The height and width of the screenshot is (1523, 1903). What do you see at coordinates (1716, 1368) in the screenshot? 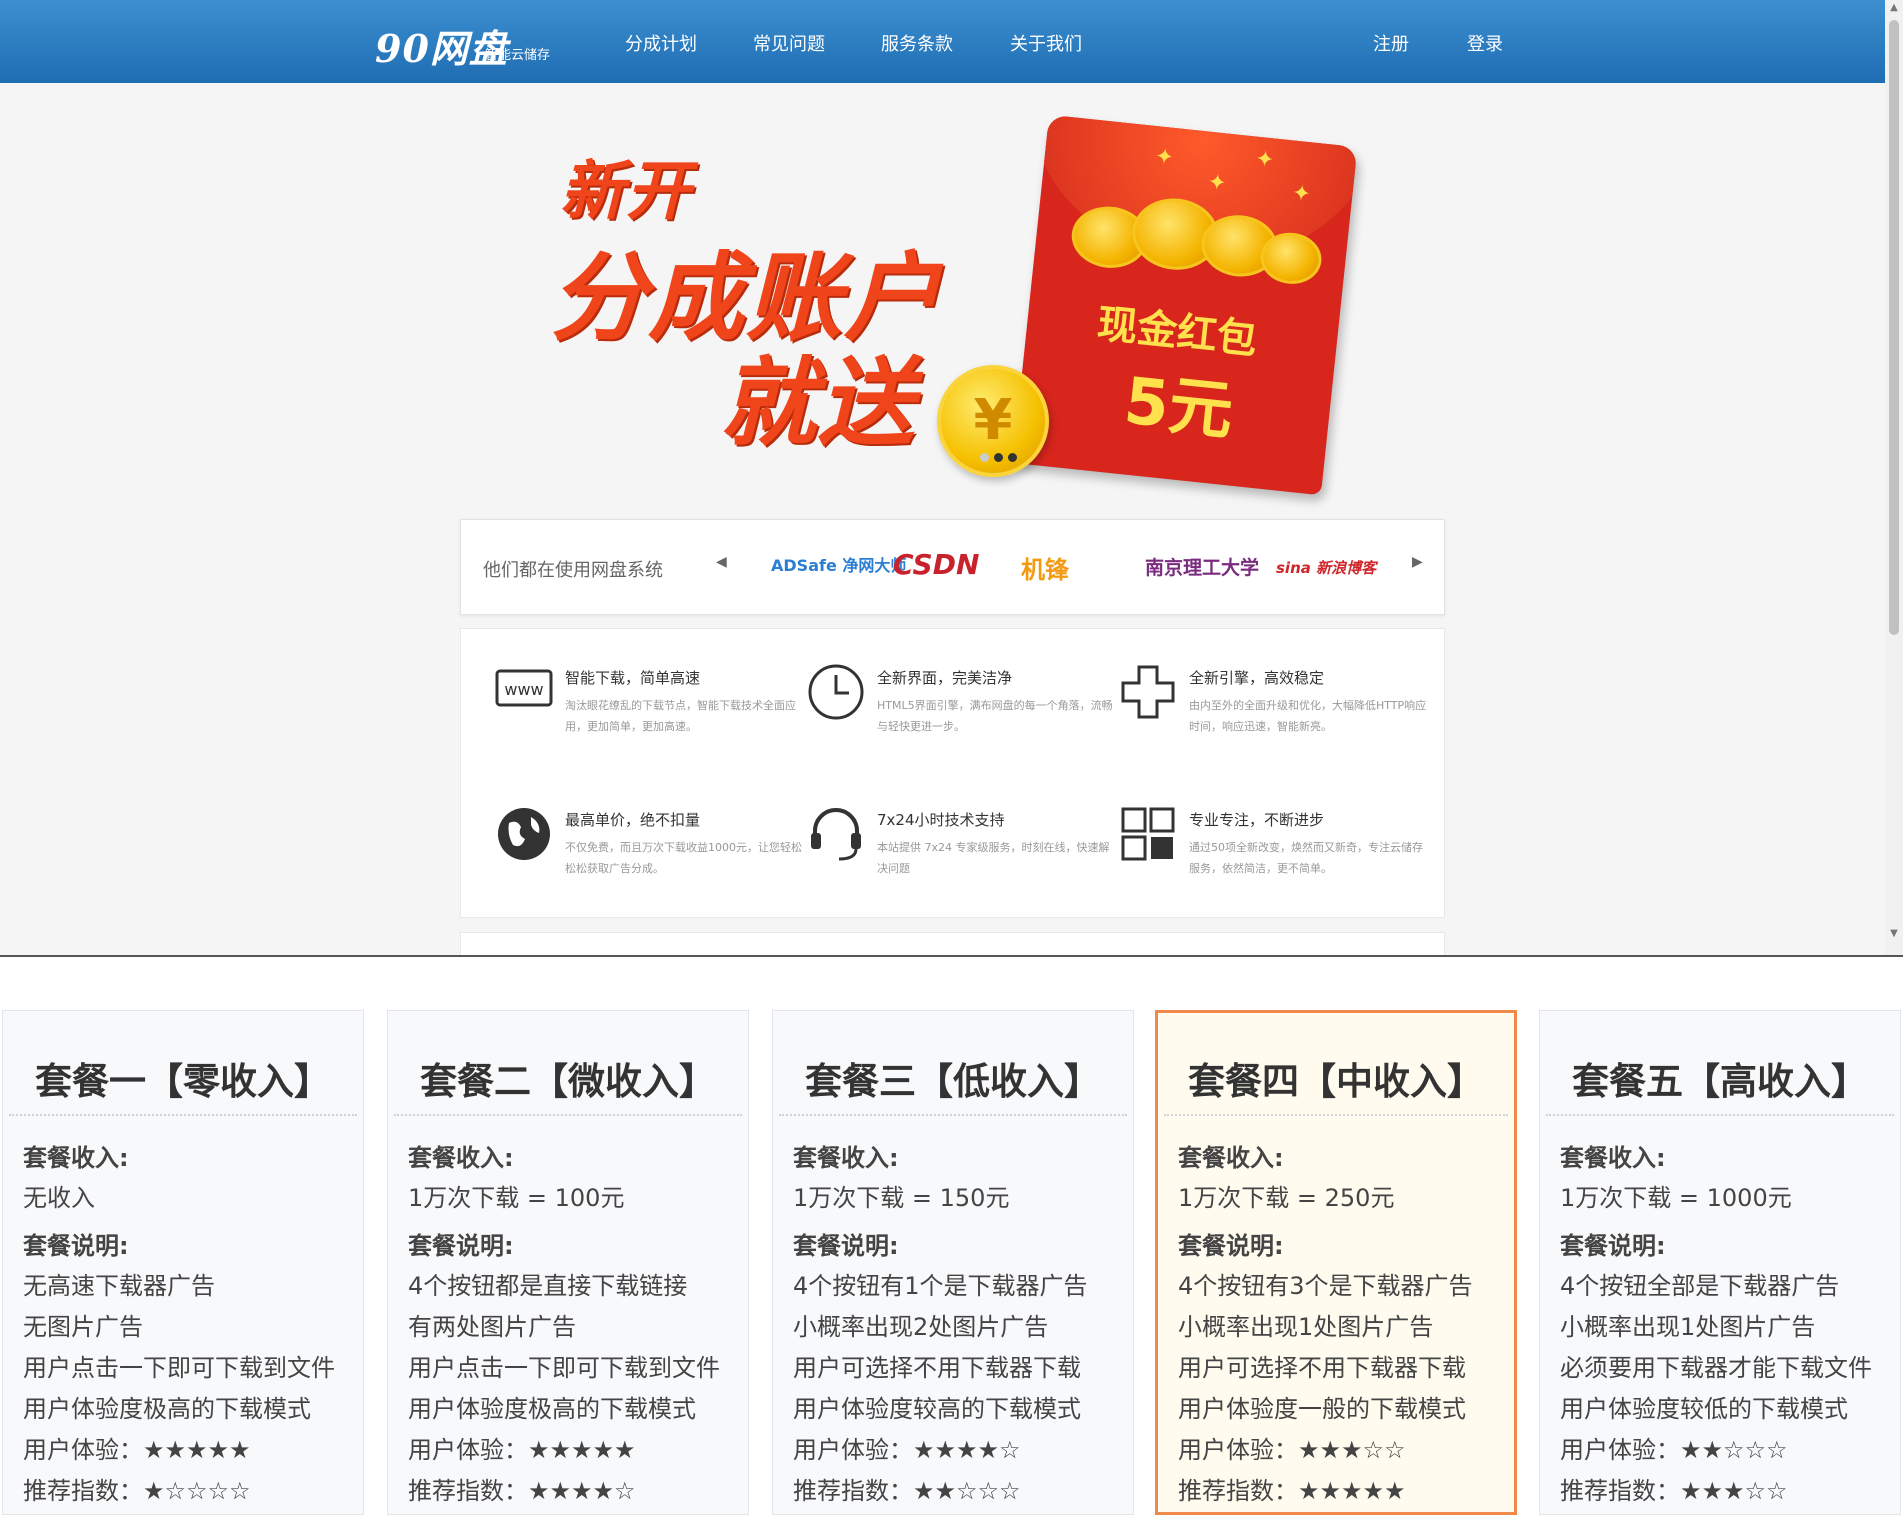
I see `plan-desc-item: 必须要用下载器才能下载文件` at bounding box center [1716, 1368].